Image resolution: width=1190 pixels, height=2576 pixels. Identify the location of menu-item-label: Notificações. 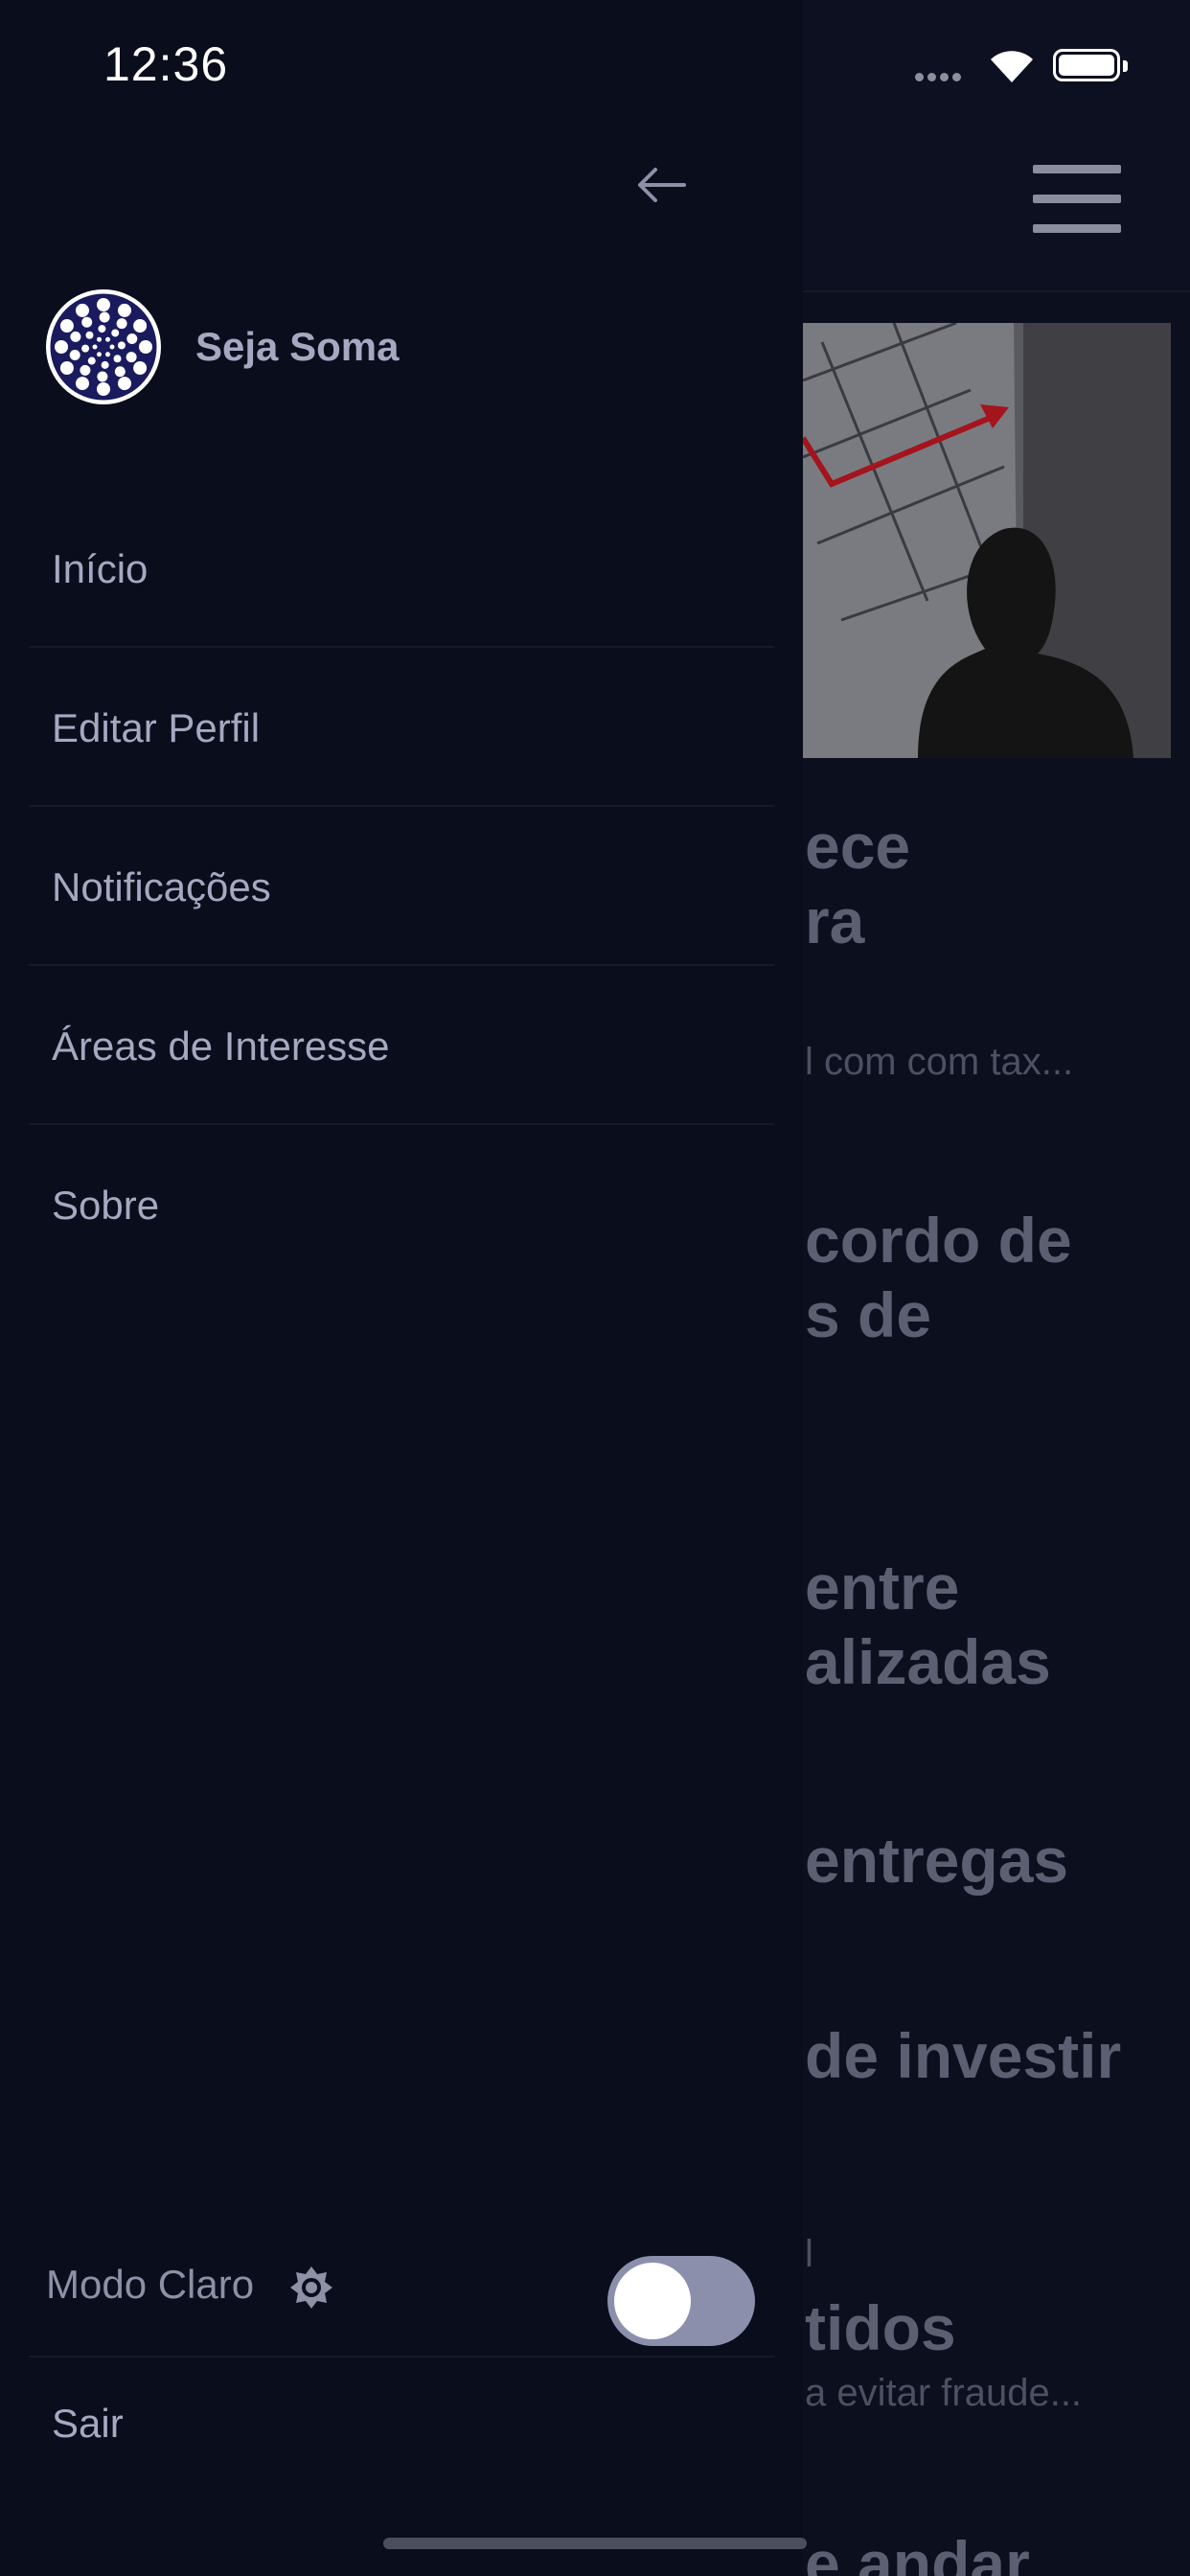
(162, 886).